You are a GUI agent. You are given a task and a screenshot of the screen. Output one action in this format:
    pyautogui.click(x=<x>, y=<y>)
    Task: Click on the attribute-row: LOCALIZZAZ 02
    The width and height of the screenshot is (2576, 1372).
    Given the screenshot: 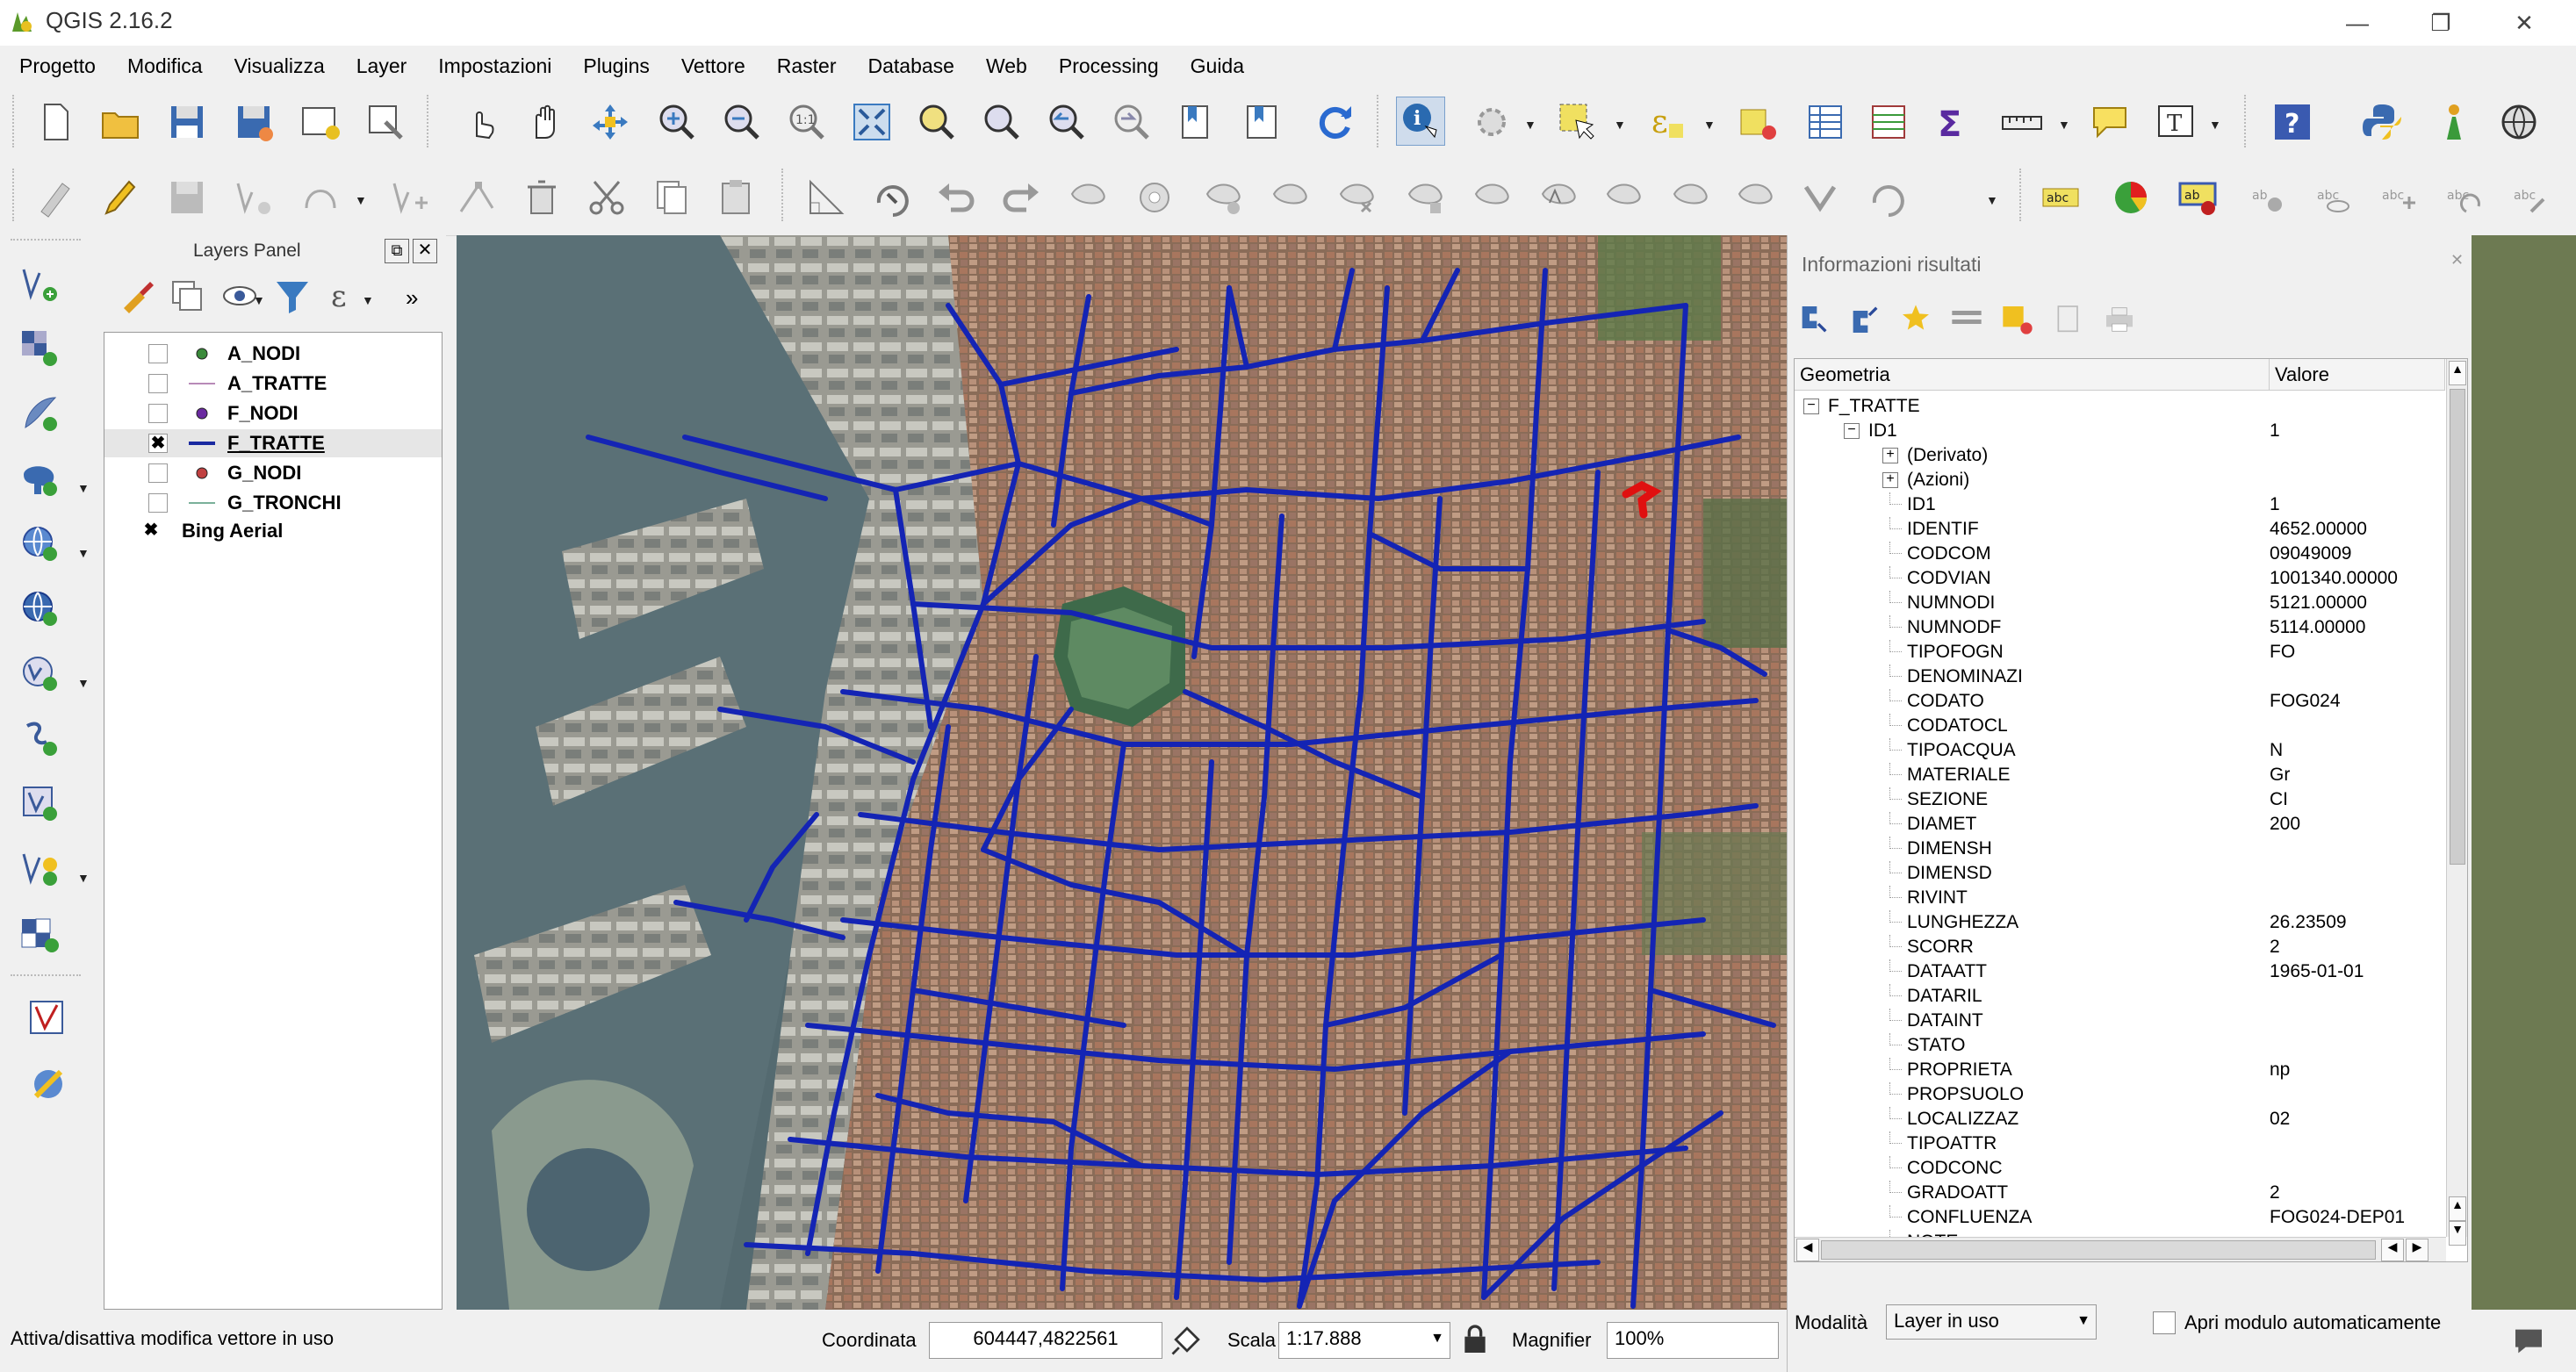 What is the action you would take?
    pyautogui.click(x=2119, y=1119)
    